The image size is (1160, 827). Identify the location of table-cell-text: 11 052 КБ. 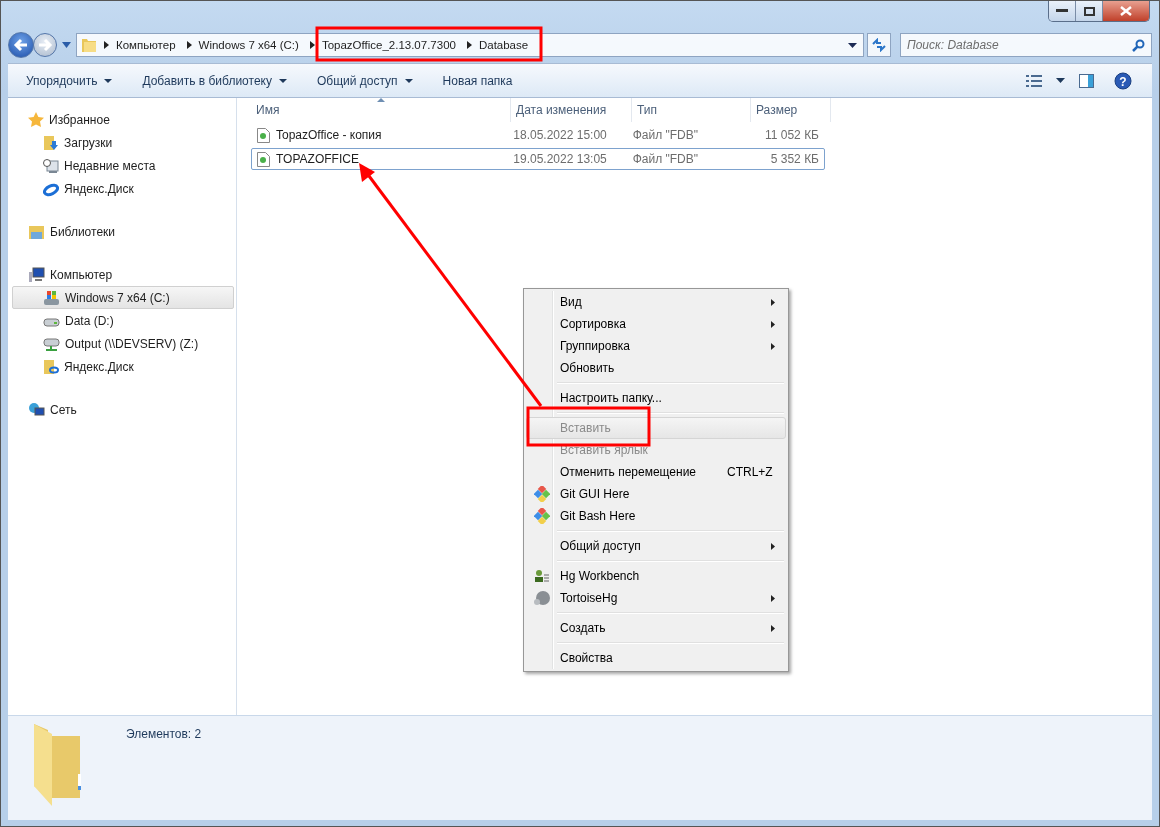
(792, 135).